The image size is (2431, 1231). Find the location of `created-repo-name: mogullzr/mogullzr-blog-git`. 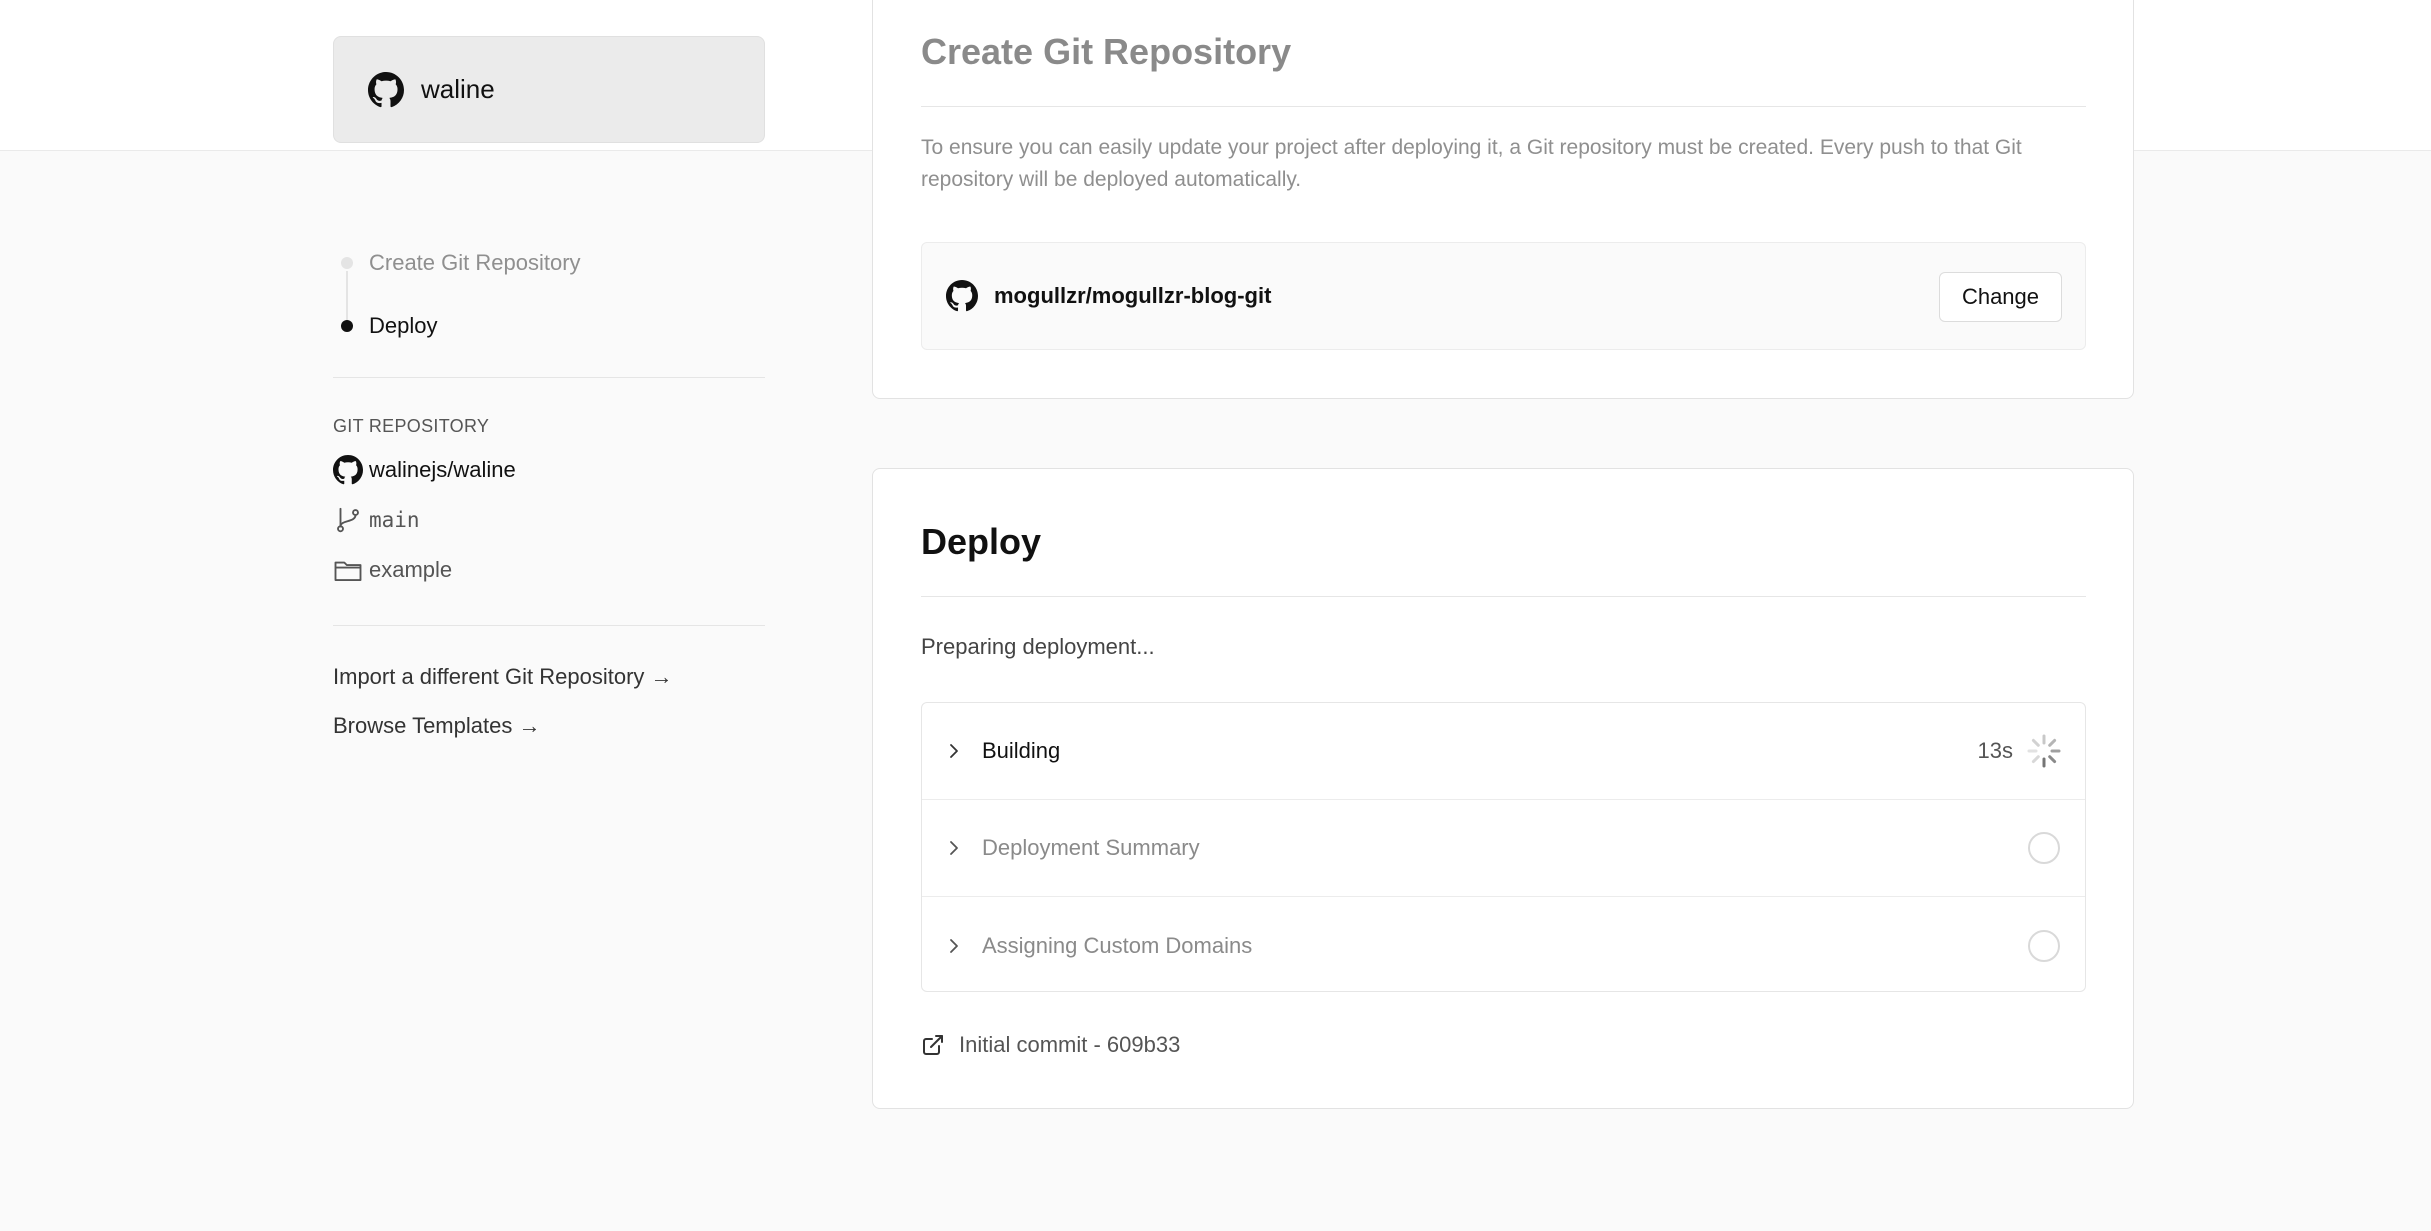

created-repo-name: mogullzr/mogullzr-blog-git is located at coordinates (1133, 295).